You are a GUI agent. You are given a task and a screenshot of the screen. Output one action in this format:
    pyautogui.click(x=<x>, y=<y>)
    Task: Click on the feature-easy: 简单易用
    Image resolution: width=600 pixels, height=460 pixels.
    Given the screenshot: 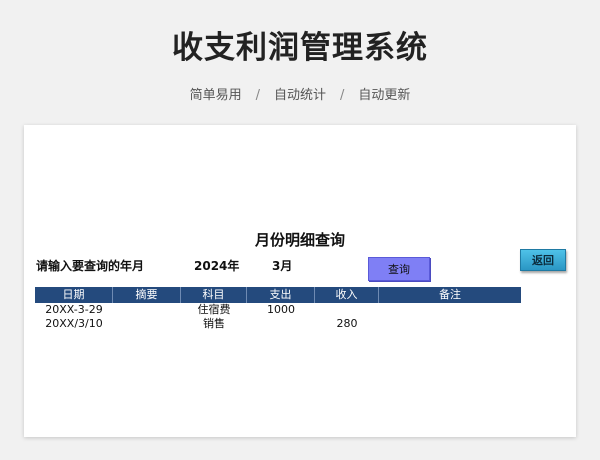 What is the action you would take?
    pyautogui.click(x=215, y=95)
    